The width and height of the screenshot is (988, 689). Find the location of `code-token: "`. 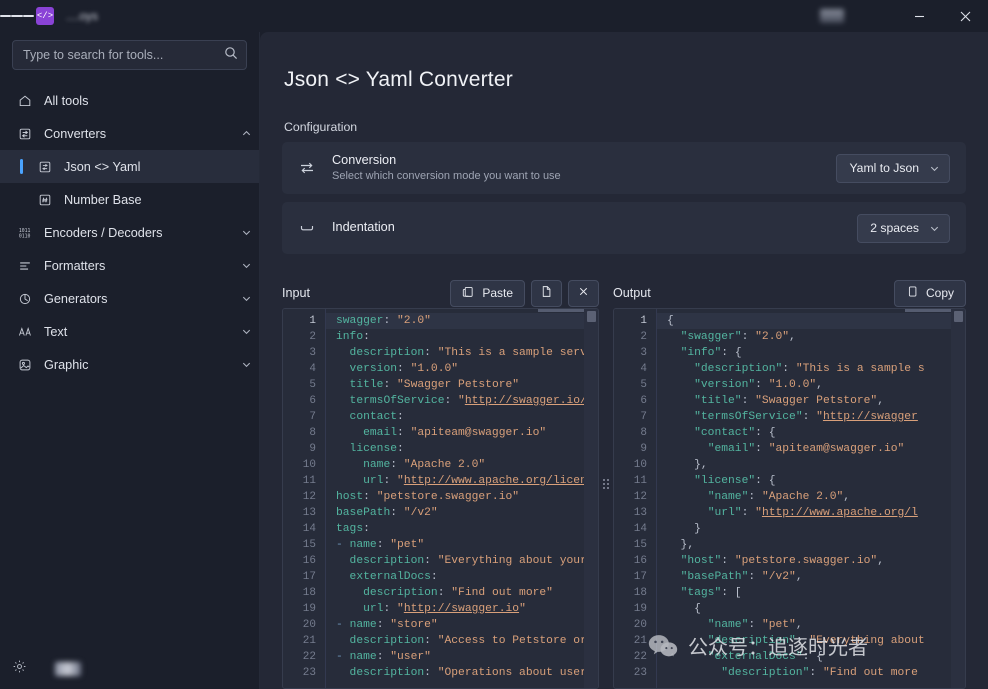

code-token: " is located at coordinates (461, 401).